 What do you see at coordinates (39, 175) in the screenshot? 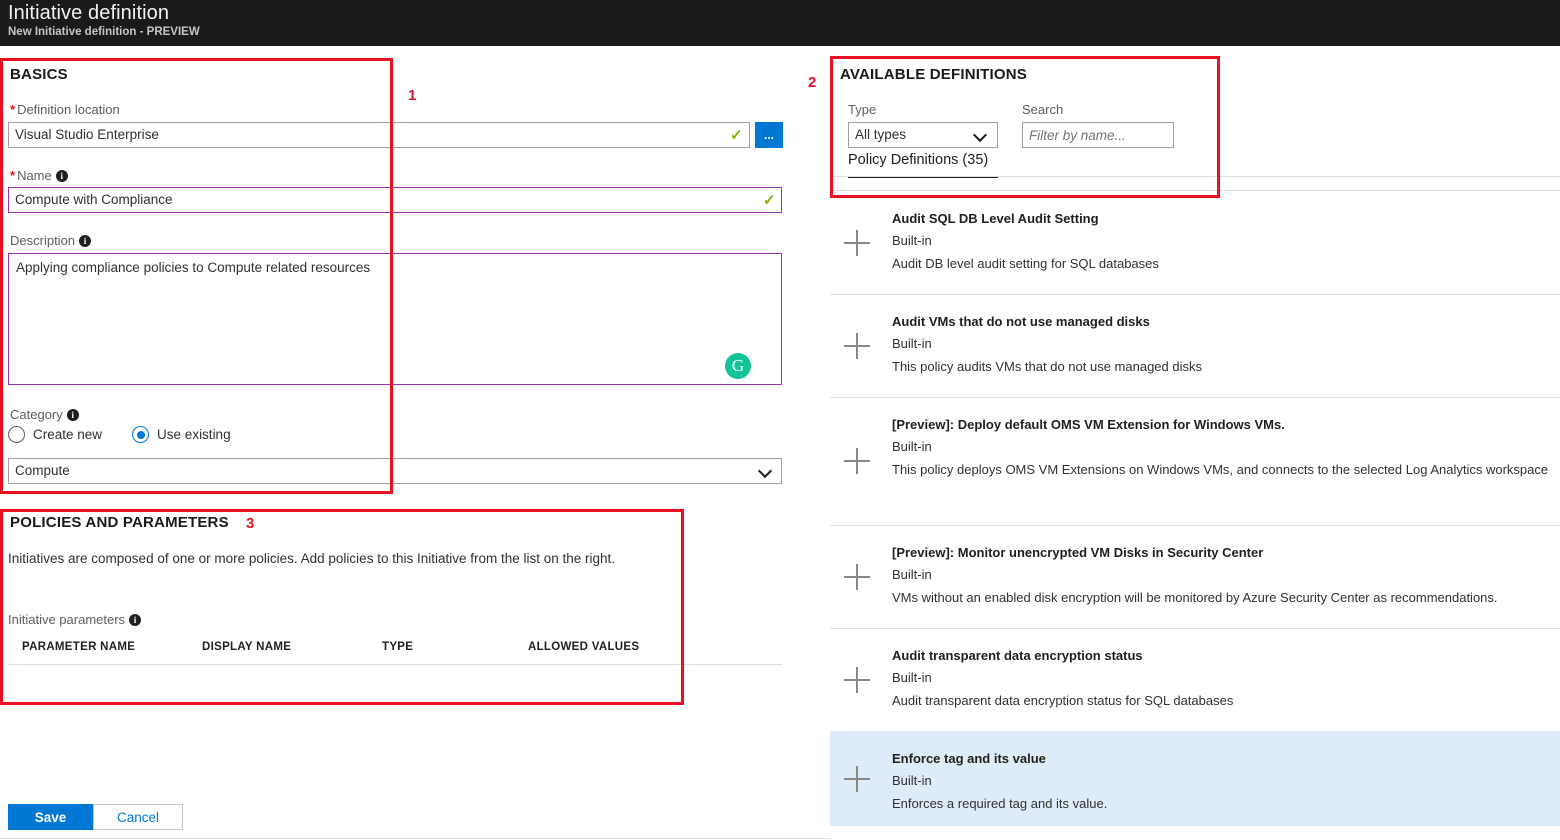
I see `name-label: * Name i` at bounding box center [39, 175].